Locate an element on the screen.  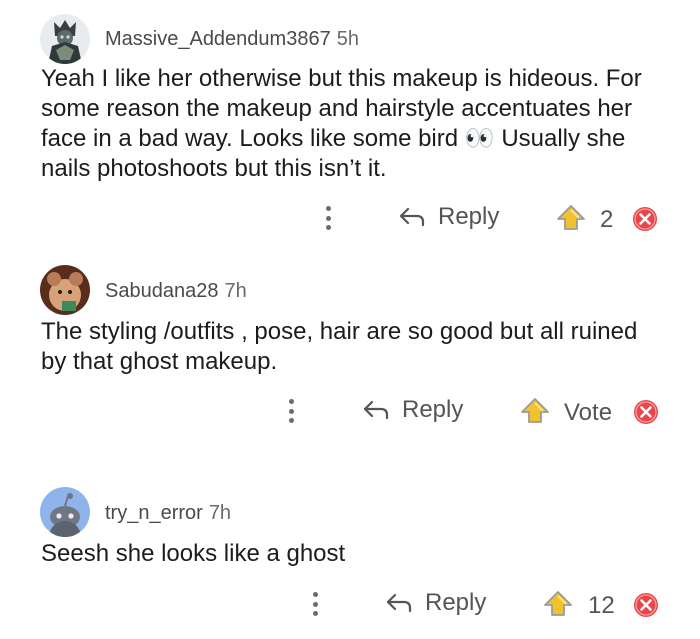
avatar-cartoon-mouse-icon is located at coordinates (65, 290).